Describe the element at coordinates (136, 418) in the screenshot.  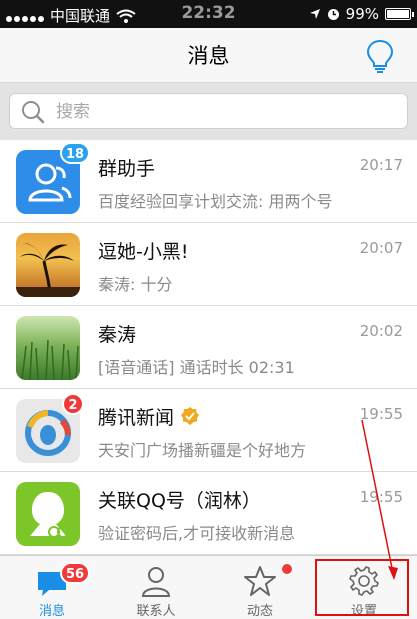
I see `conversation-name-text: 腾讯新闻` at that location.